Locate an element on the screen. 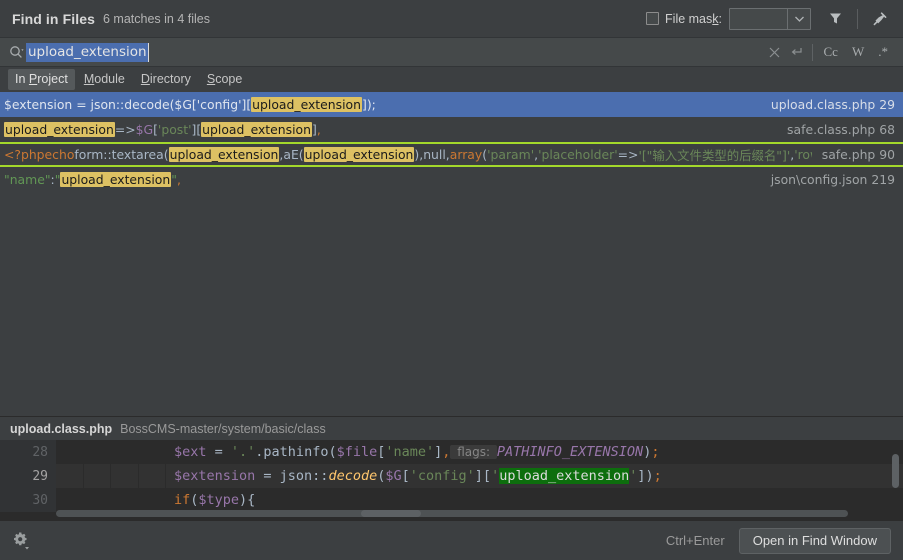 This screenshot has width=903, height=560. line-number: 30 is located at coordinates (28, 500).